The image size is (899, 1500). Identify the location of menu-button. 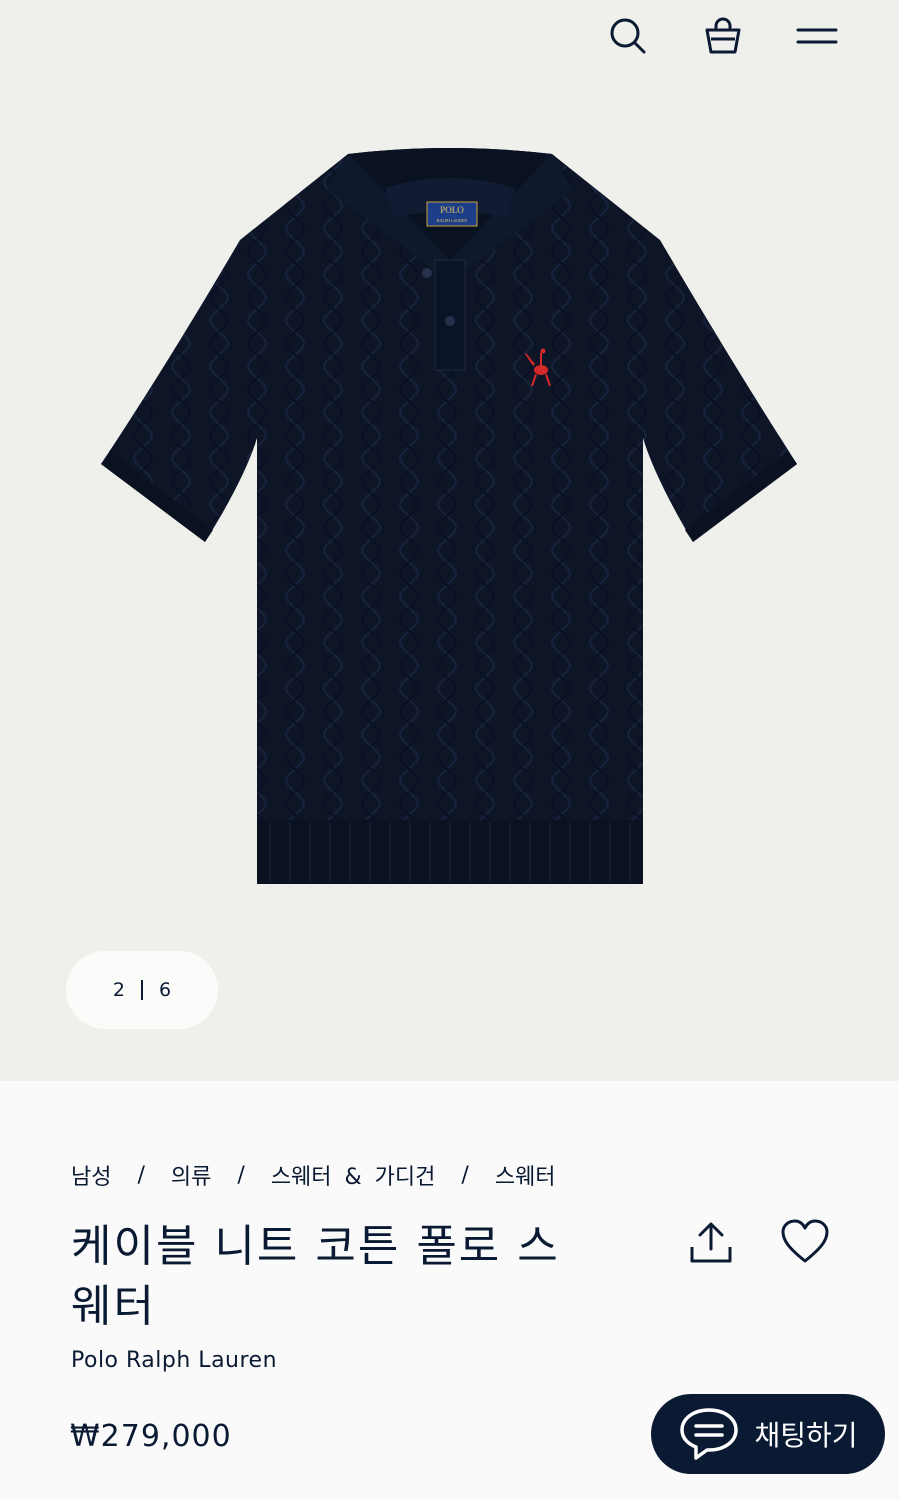
(817, 36).